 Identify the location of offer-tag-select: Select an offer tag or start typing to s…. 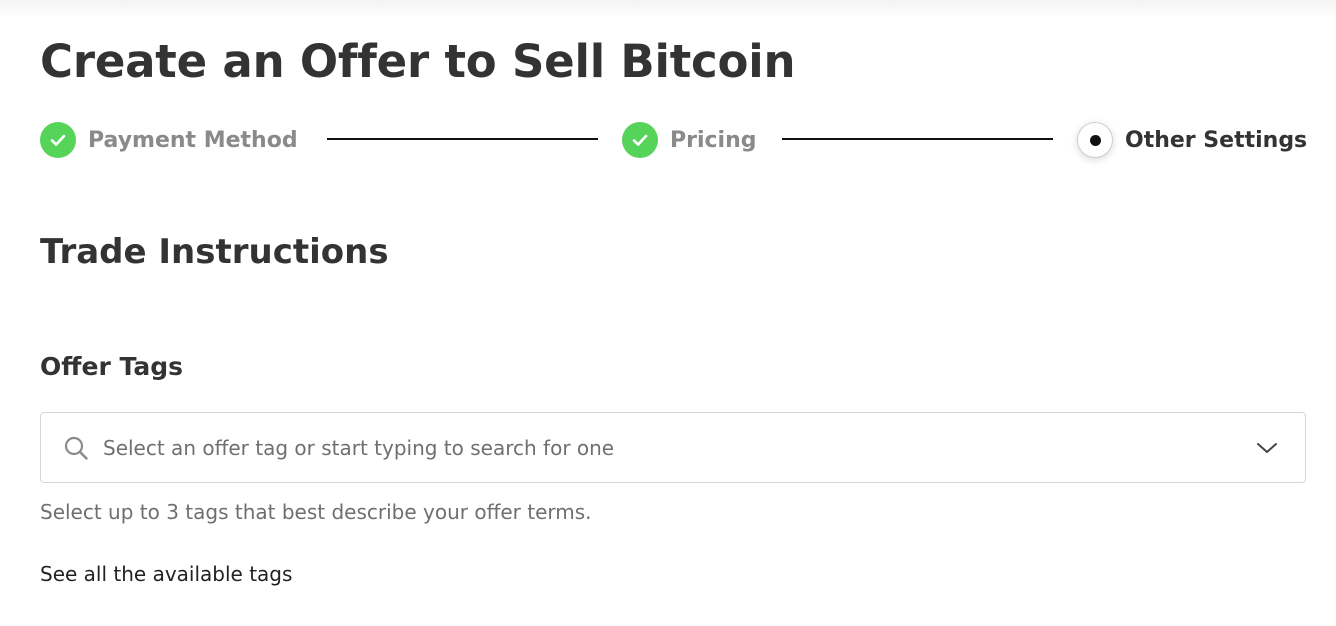
(673, 447).